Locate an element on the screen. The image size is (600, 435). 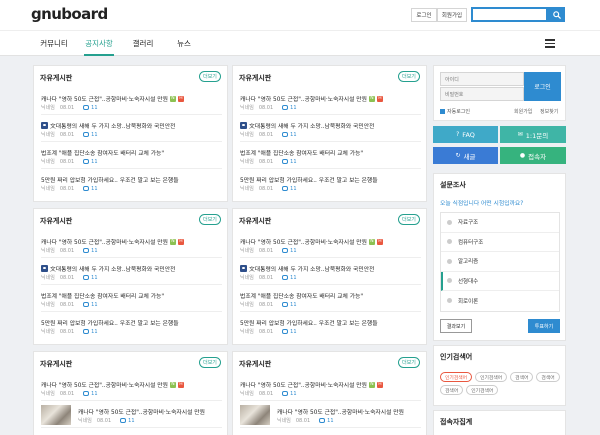
image-icon is located at coordinates (243, 125).